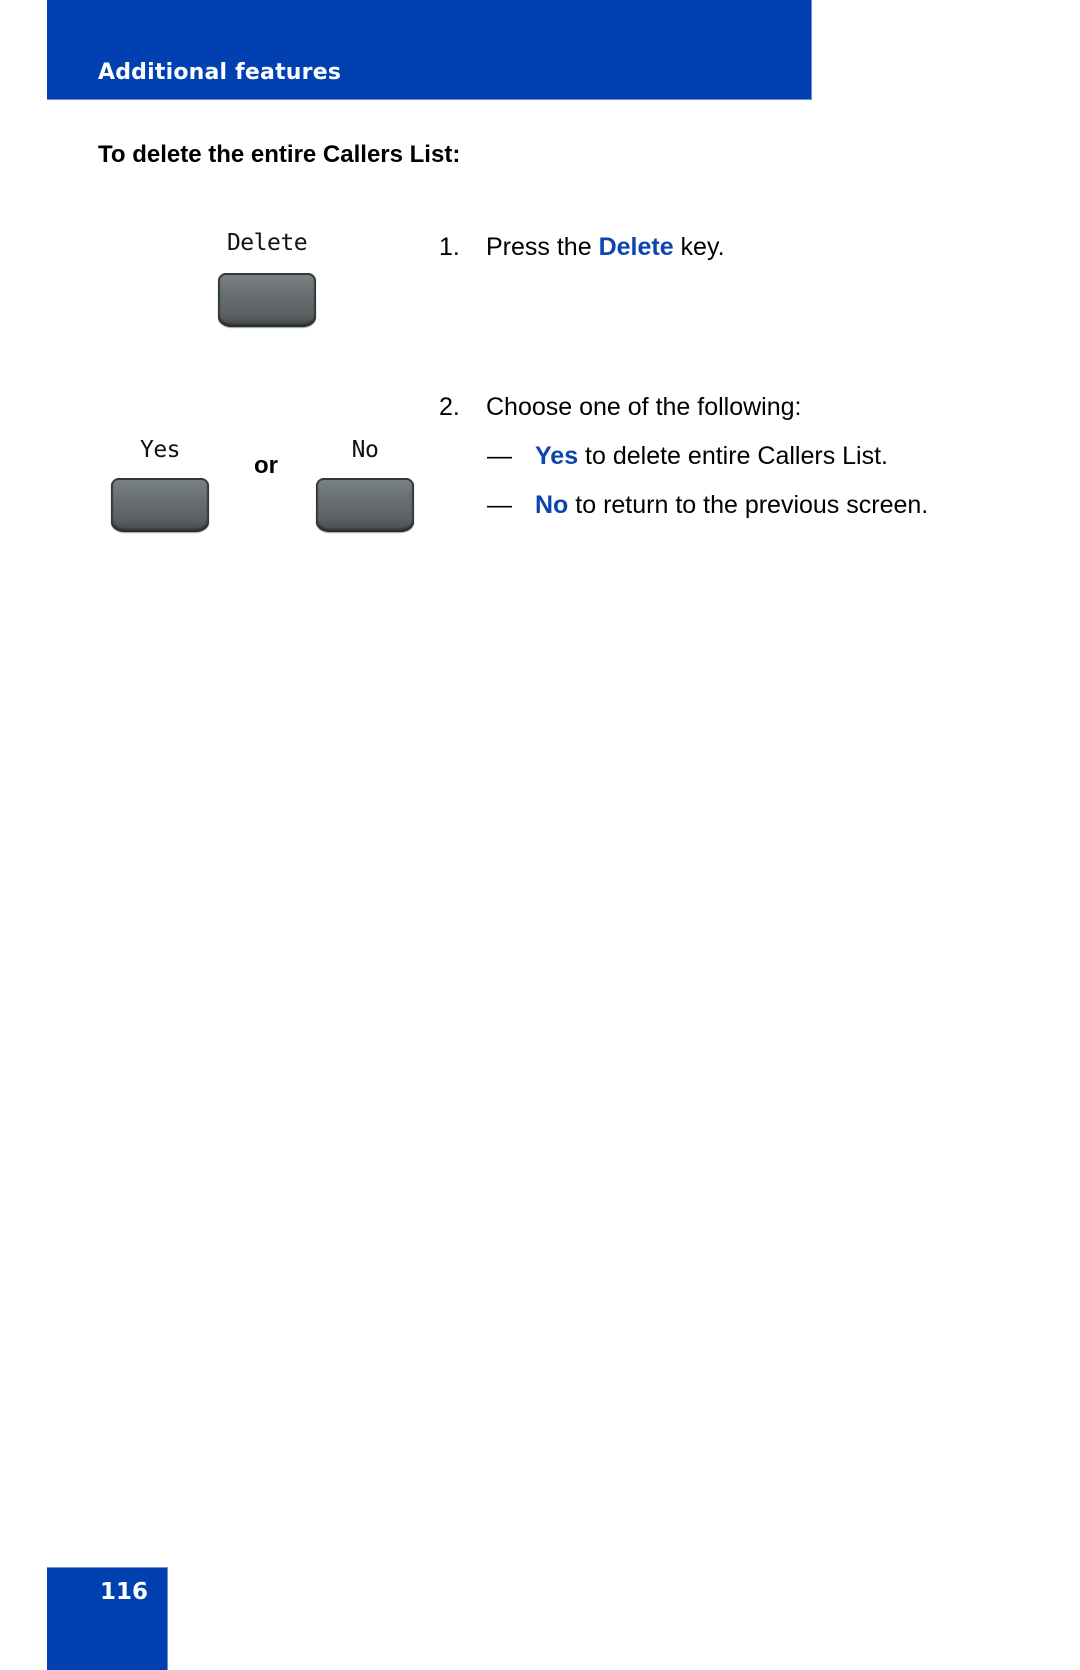 This screenshot has width=1080, height=1670. What do you see at coordinates (365, 450) in the screenshot?
I see `no-key-label: No` at bounding box center [365, 450].